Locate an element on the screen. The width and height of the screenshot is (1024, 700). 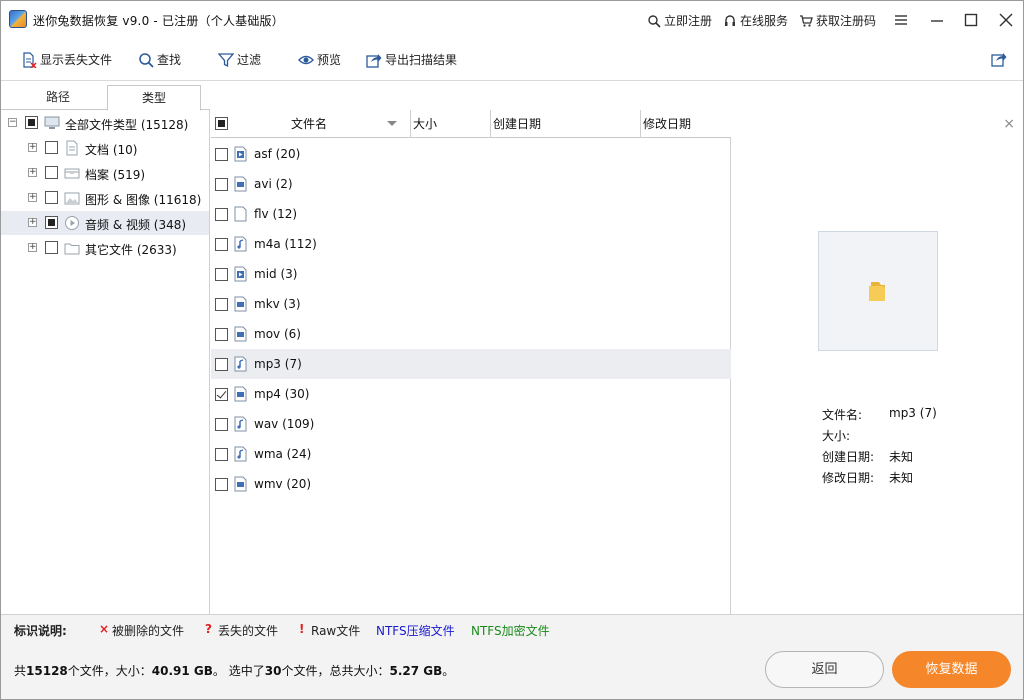
close-button is located at coordinates (1006, 20).